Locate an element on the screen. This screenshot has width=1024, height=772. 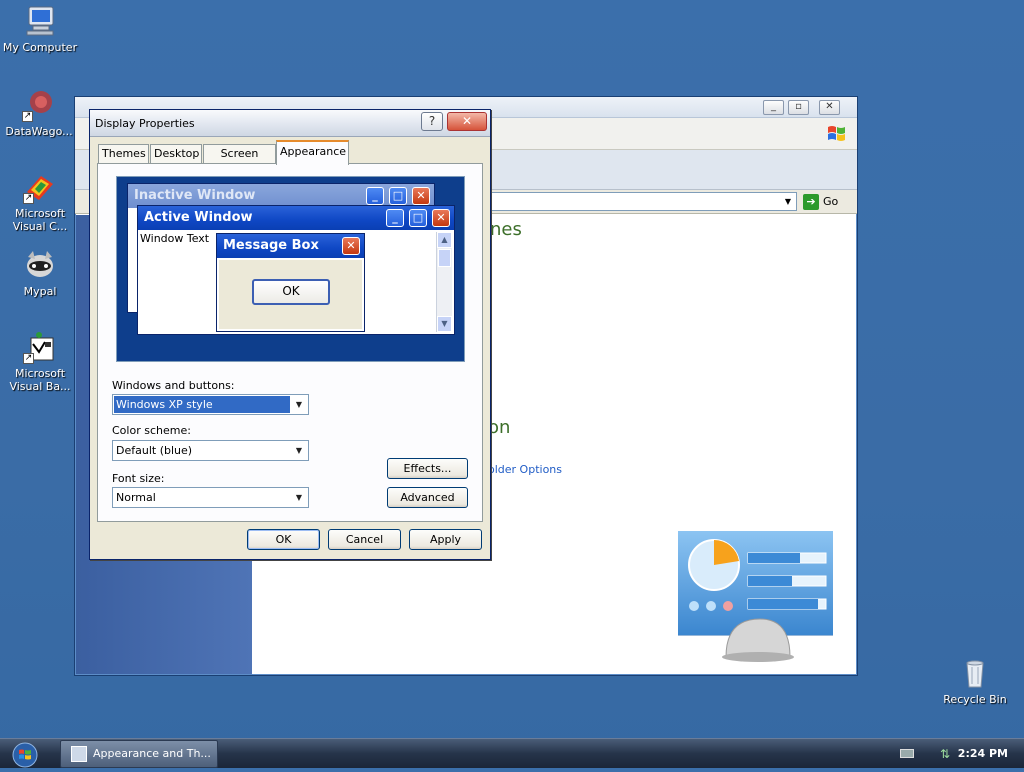
minimize-button: _ is located at coordinates (773, 107).